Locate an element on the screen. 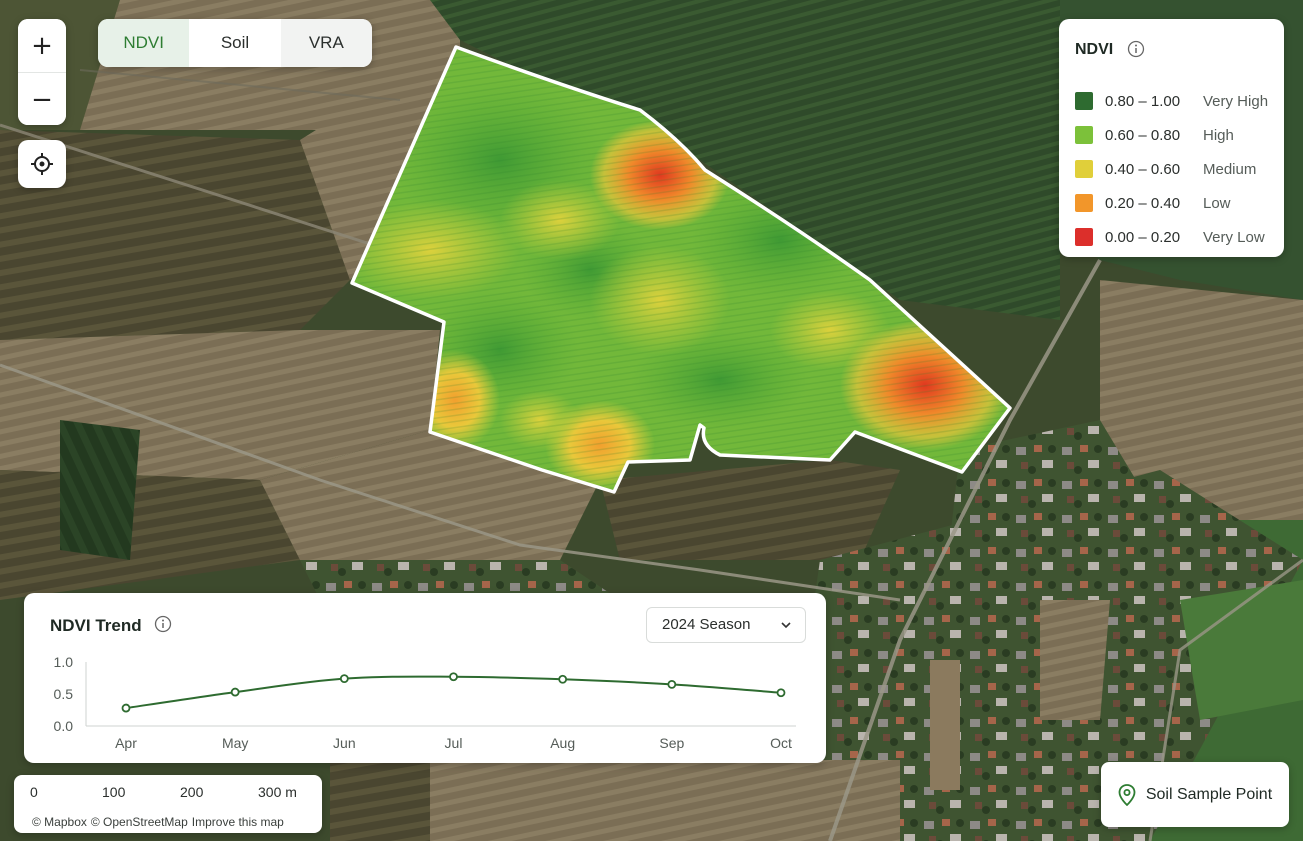 The image size is (1303, 841). chevron-down-icon is located at coordinates (786, 625).